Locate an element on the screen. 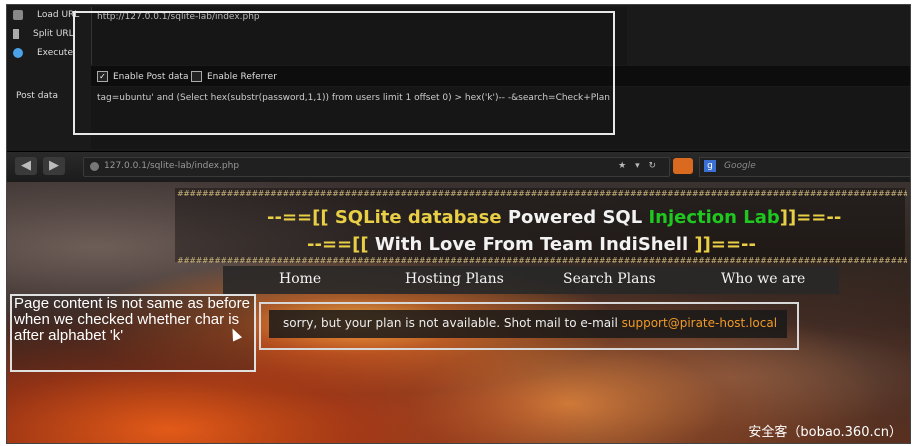 Image resolution: width=914 pixels, height=446 pixels. menu-search-plans: Search Plans is located at coordinates (609, 279).